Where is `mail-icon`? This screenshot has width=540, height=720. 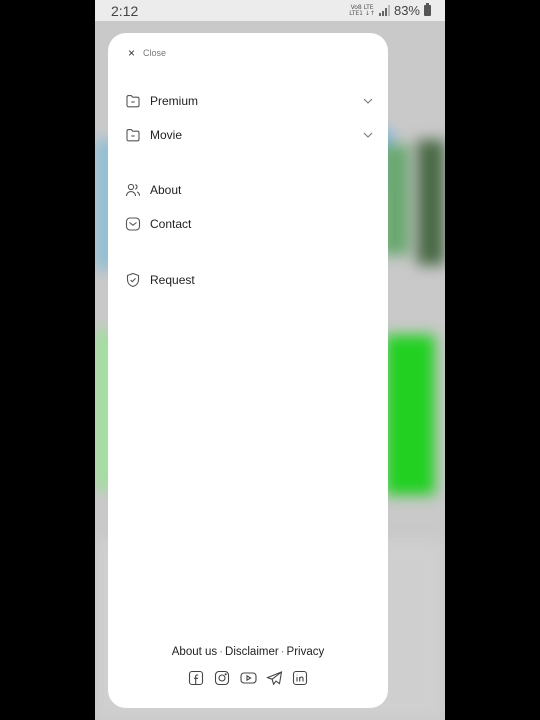
mail-icon is located at coordinates (133, 224).